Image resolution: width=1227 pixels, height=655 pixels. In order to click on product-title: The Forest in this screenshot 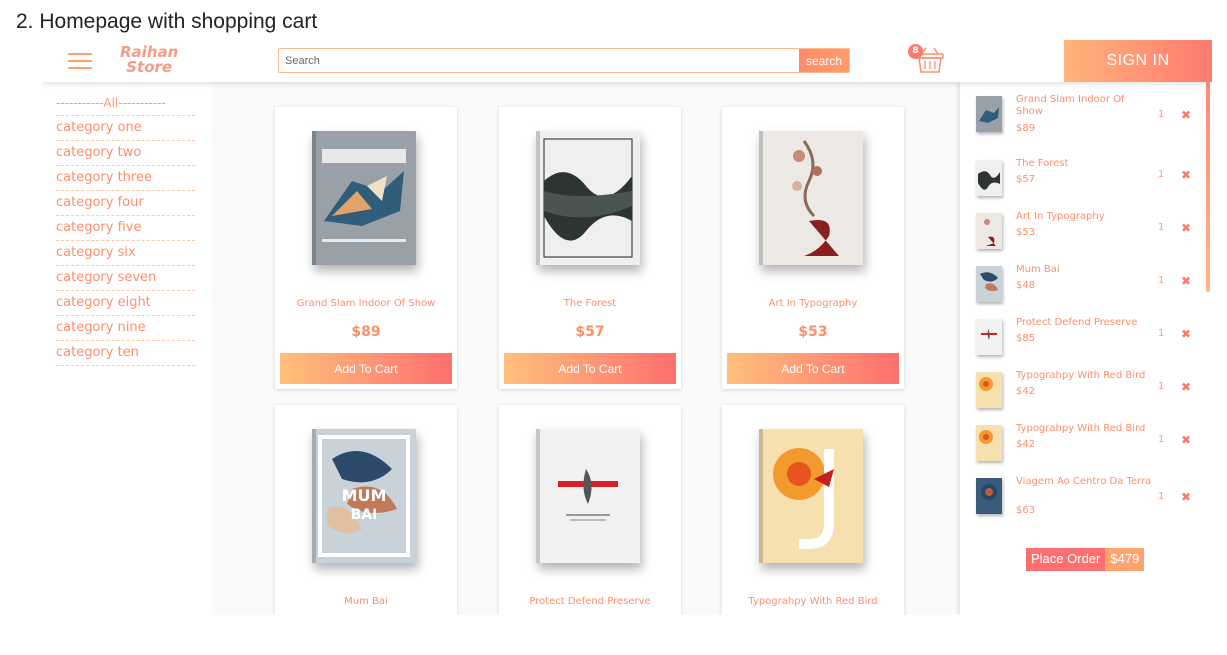, I will do `click(590, 303)`.